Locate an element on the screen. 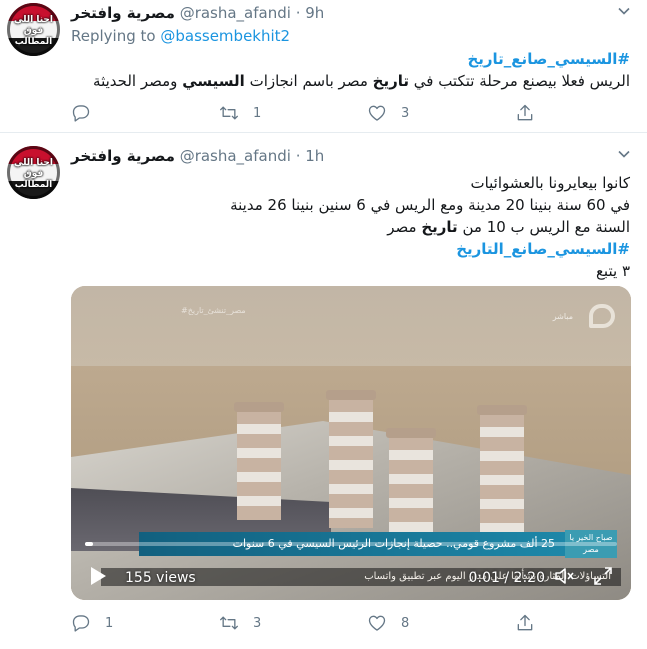 The image size is (647, 649). text-segment: الريس فعلا بيصنع مرحلة تتكتب في is located at coordinates (521, 81).